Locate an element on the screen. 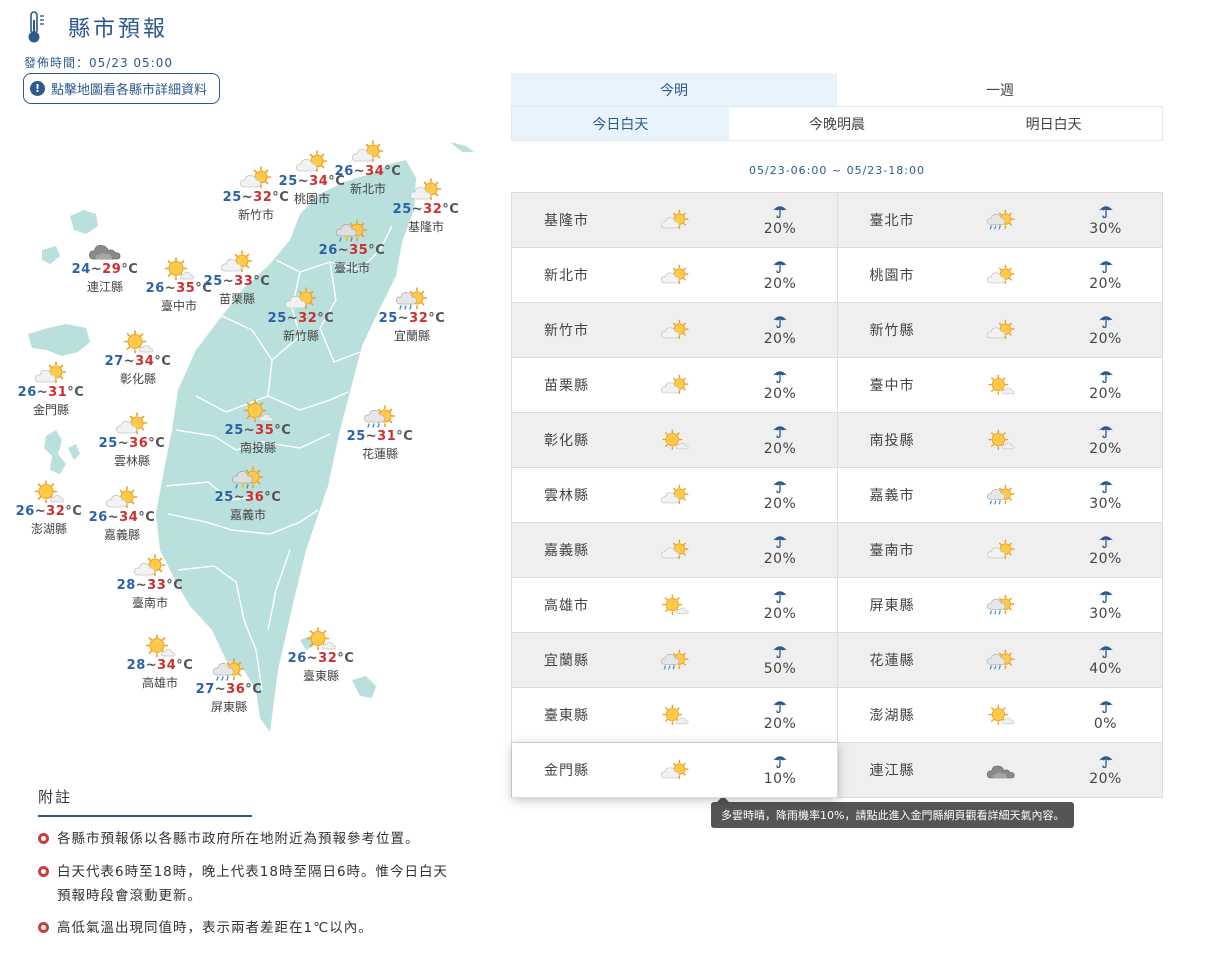 The height and width of the screenshot is (964, 1214). main-tabs: 今明 一週 is located at coordinates (837, 89).